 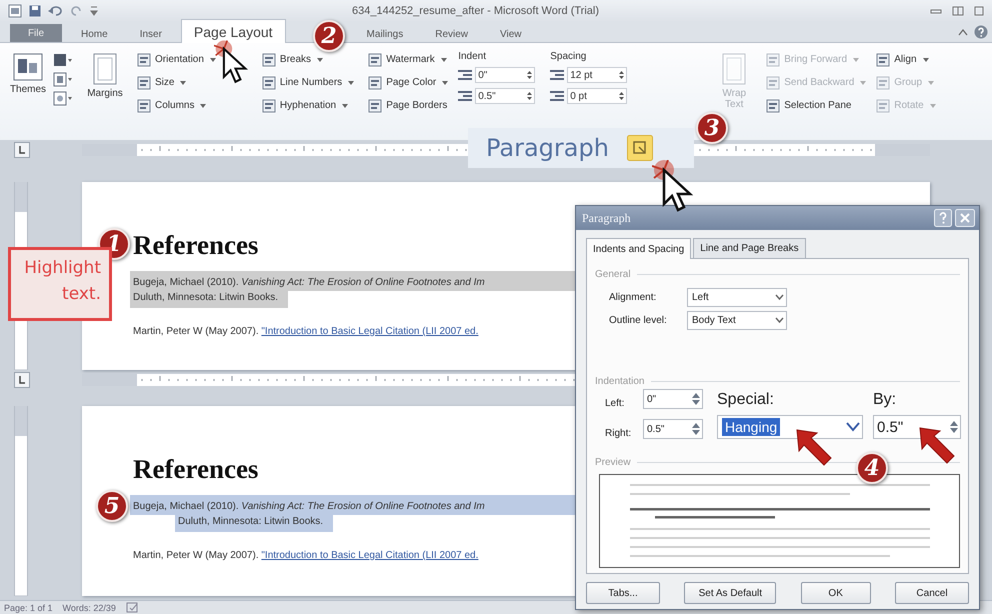 I want to click on ribbon-button: Size, so click(x=176, y=82).